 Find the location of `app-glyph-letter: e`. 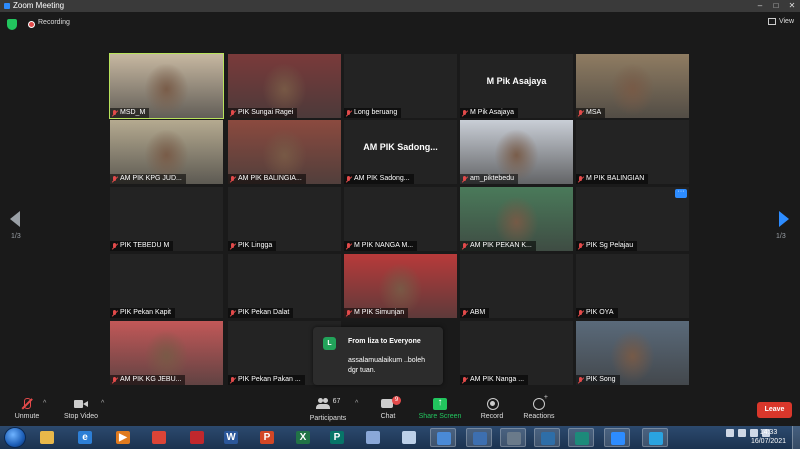

app-glyph-letter: e is located at coordinates (85, 437).